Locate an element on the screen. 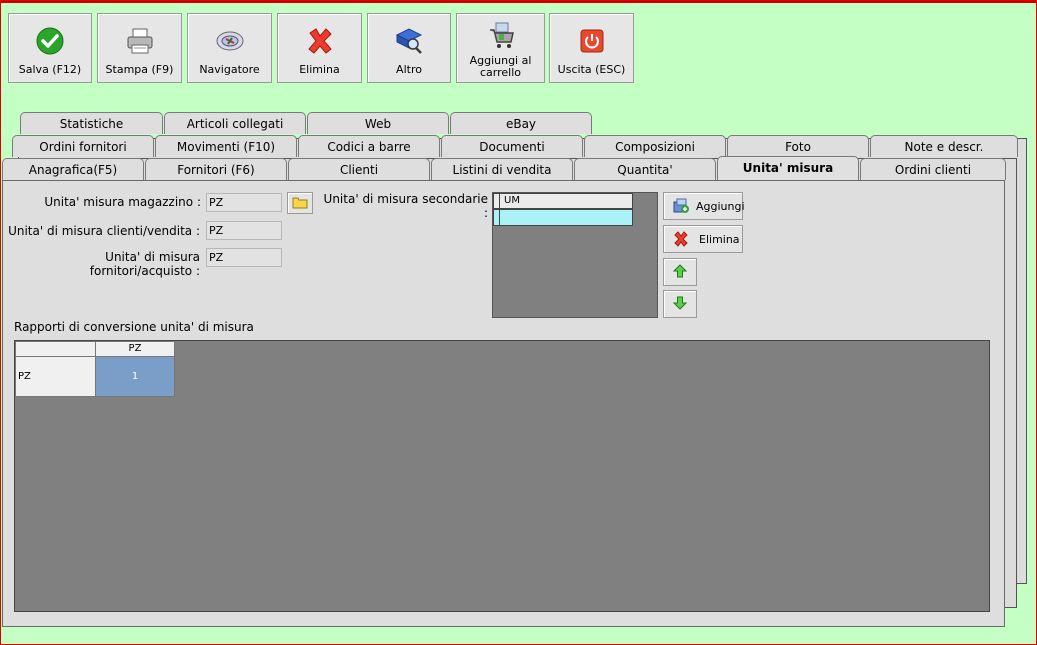 The image size is (1037, 645). um-magazzino-field: PZ is located at coordinates (244, 202).